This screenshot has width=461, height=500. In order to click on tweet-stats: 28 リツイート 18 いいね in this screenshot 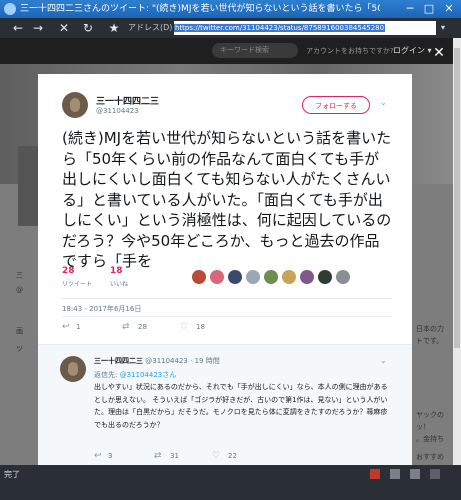, I will do `click(227, 281)`.